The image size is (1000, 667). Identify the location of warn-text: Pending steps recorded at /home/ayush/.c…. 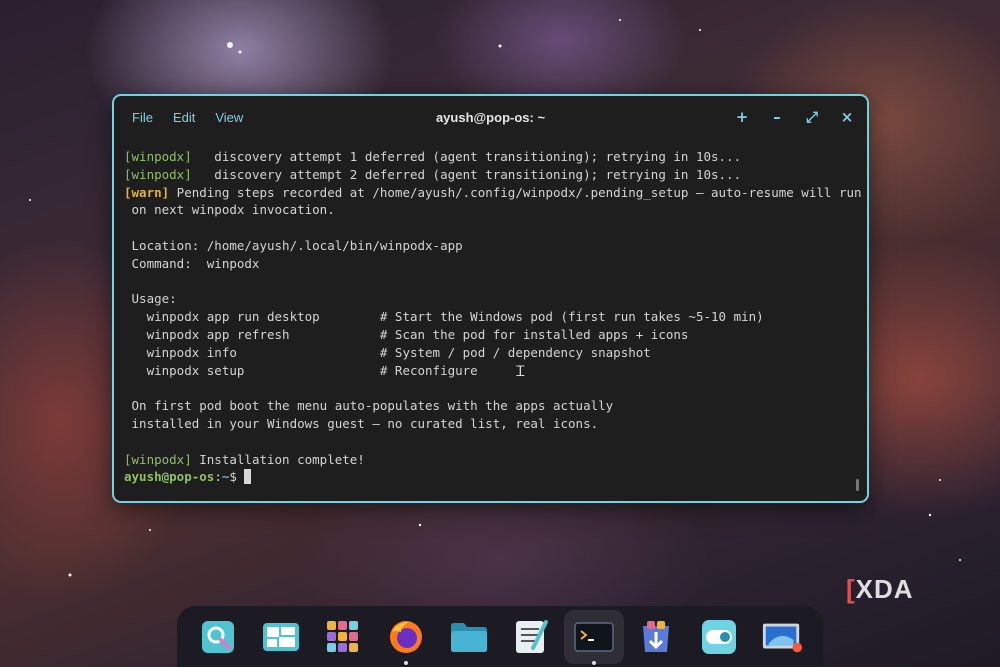
(515, 192).